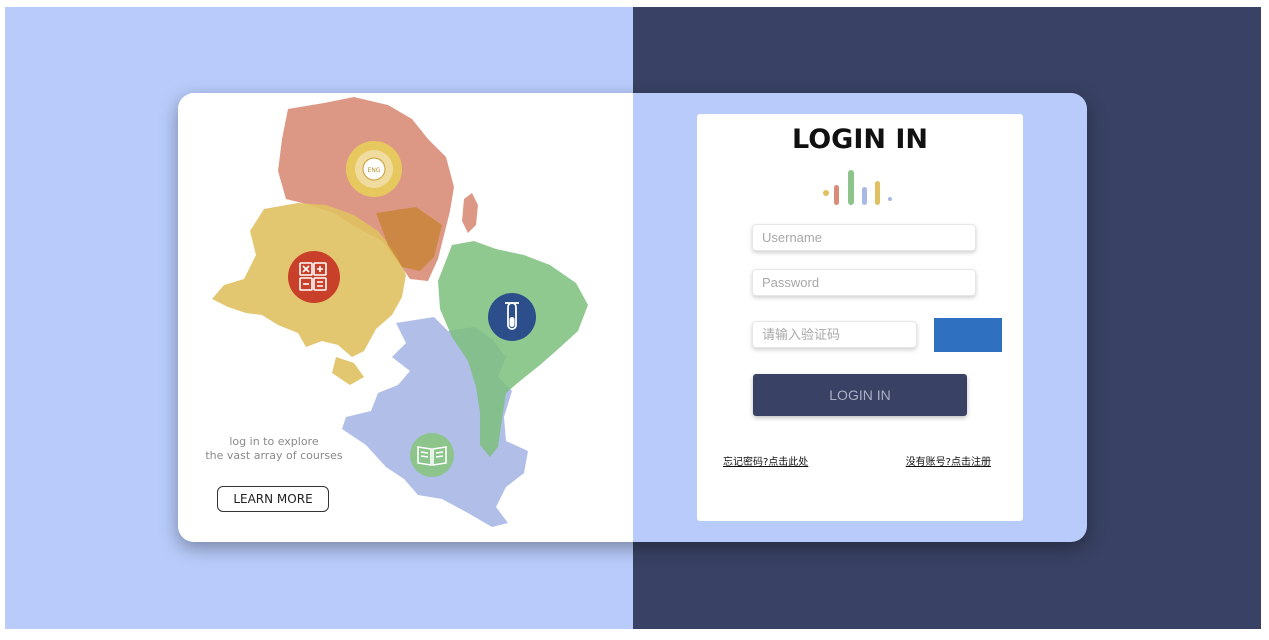 The height and width of the screenshot is (640, 1269). What do you see at coordinates (860, 395) in the screenshot?
I see `login-submit-button: LOGIN IN` at bounding box center [860, 395].